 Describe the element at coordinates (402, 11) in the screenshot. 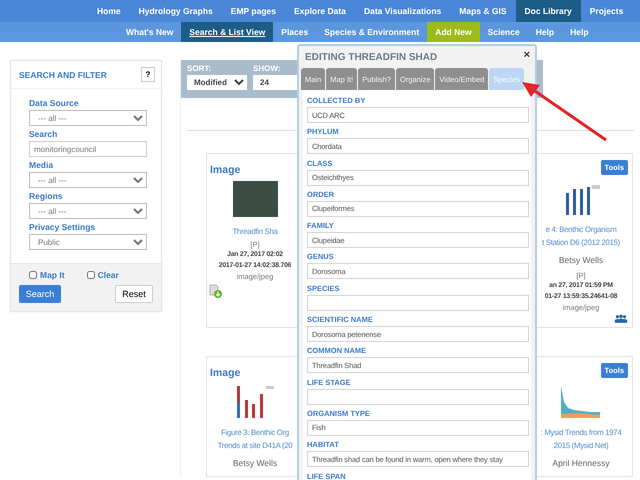

I see `nav-link: Data Visualizations` at that location.